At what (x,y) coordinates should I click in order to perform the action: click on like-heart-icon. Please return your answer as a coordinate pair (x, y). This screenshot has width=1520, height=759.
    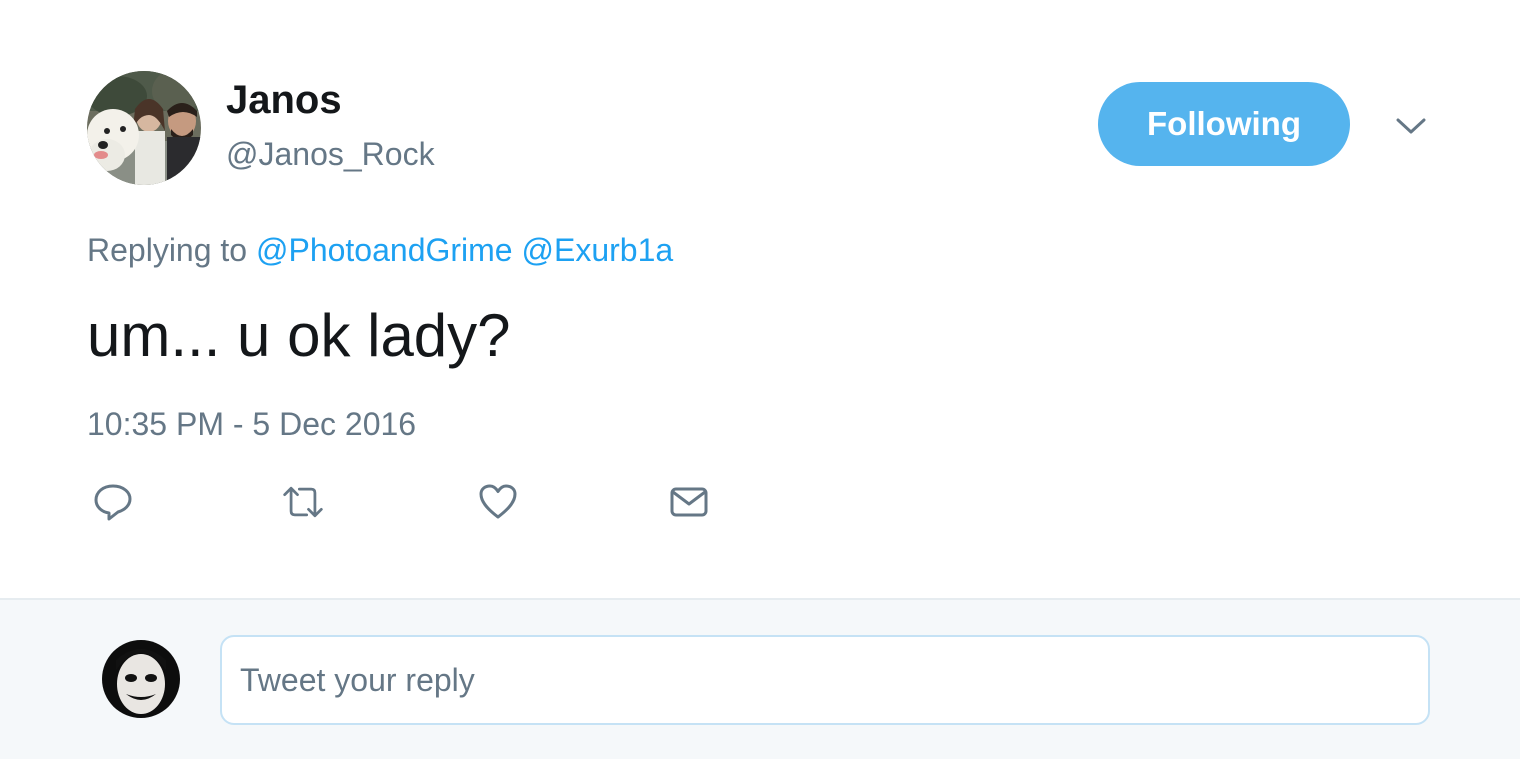
    Looking at the image, I should click on (498, 502).